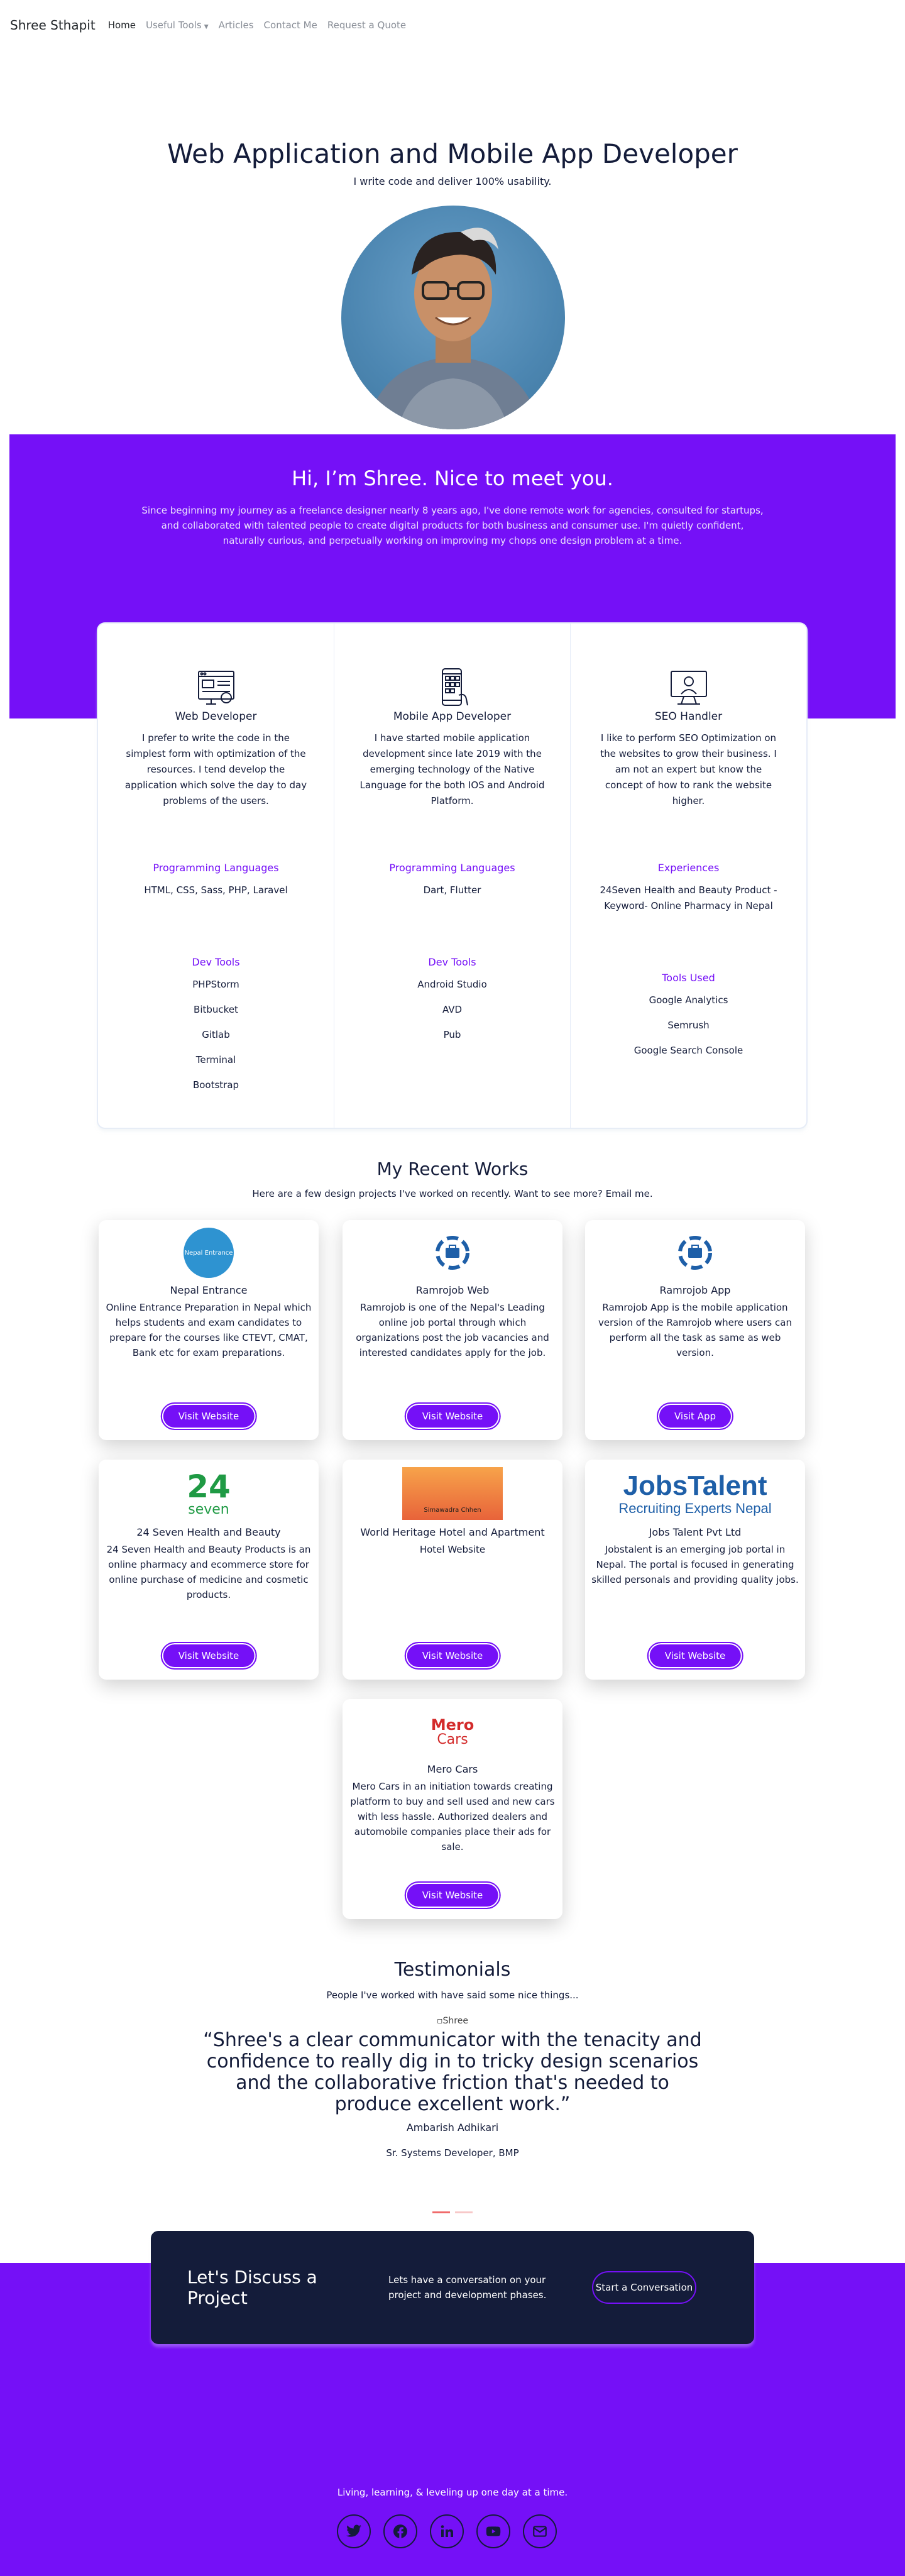 This screenshot has width=905, height=2576. I want to click on 24seven-logo: 24 seven, so click(209, 1493).